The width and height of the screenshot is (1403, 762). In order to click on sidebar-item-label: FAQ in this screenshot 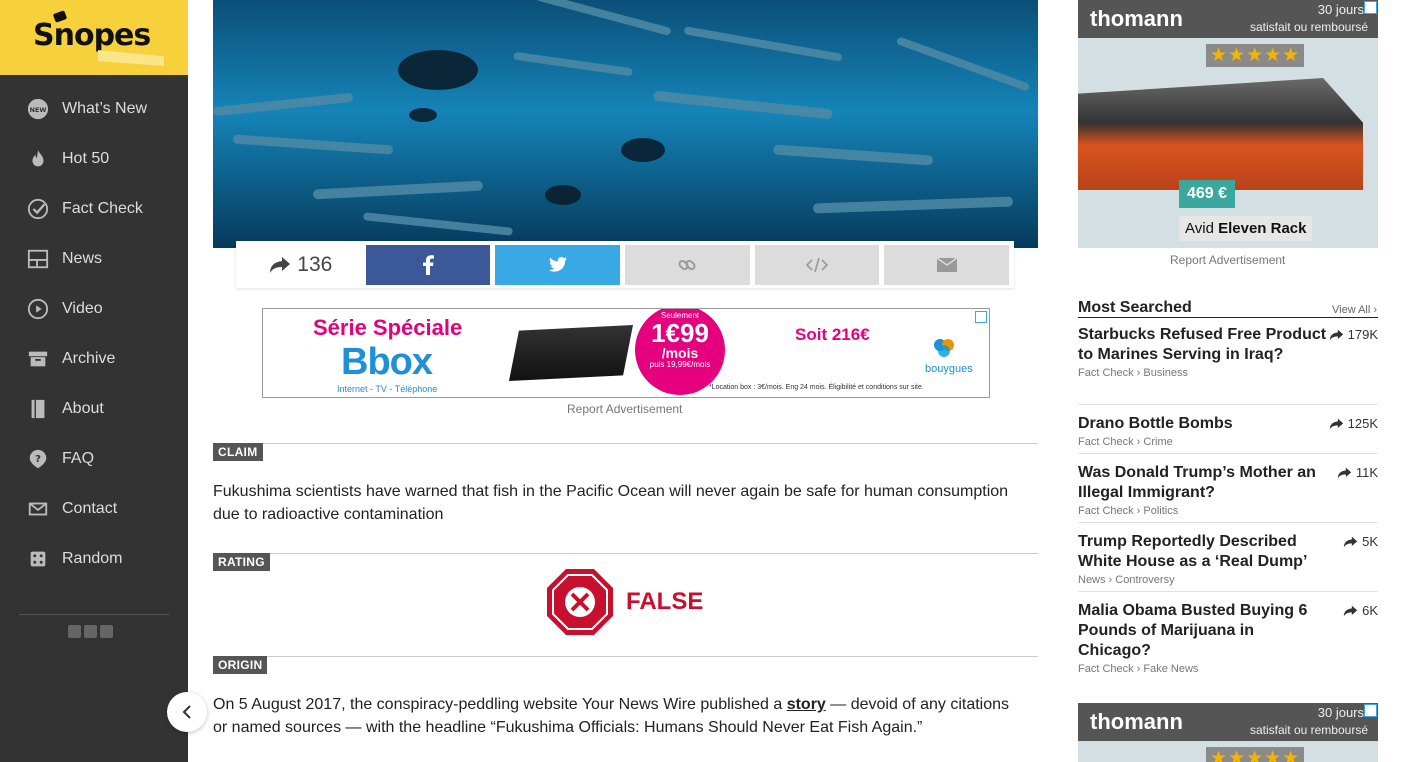, I will do `click(78, 458)`.